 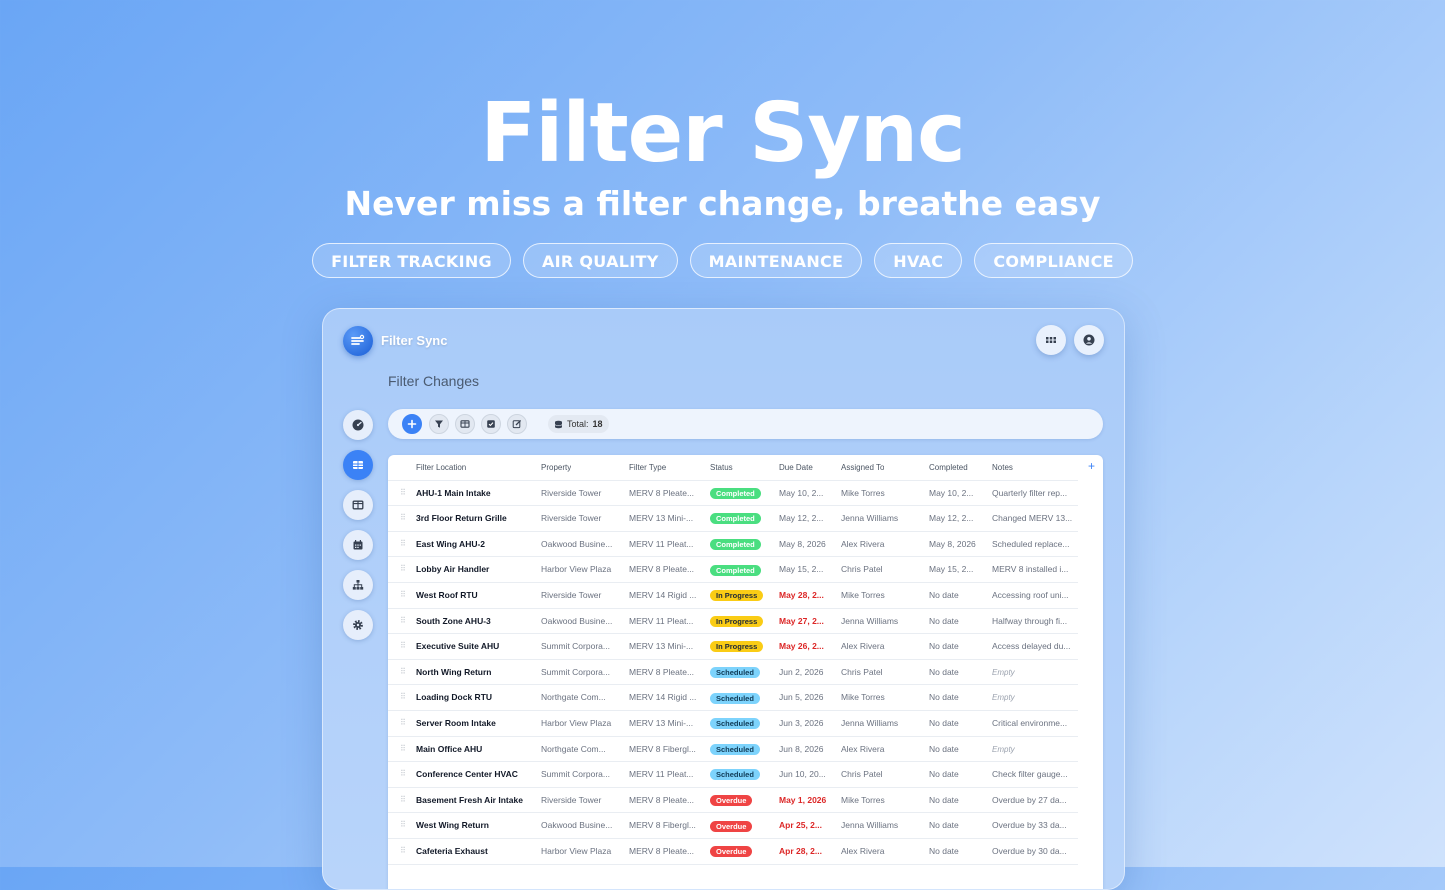 I want to click on col-filter-type: Filter Type, so click(x=647, y=467).